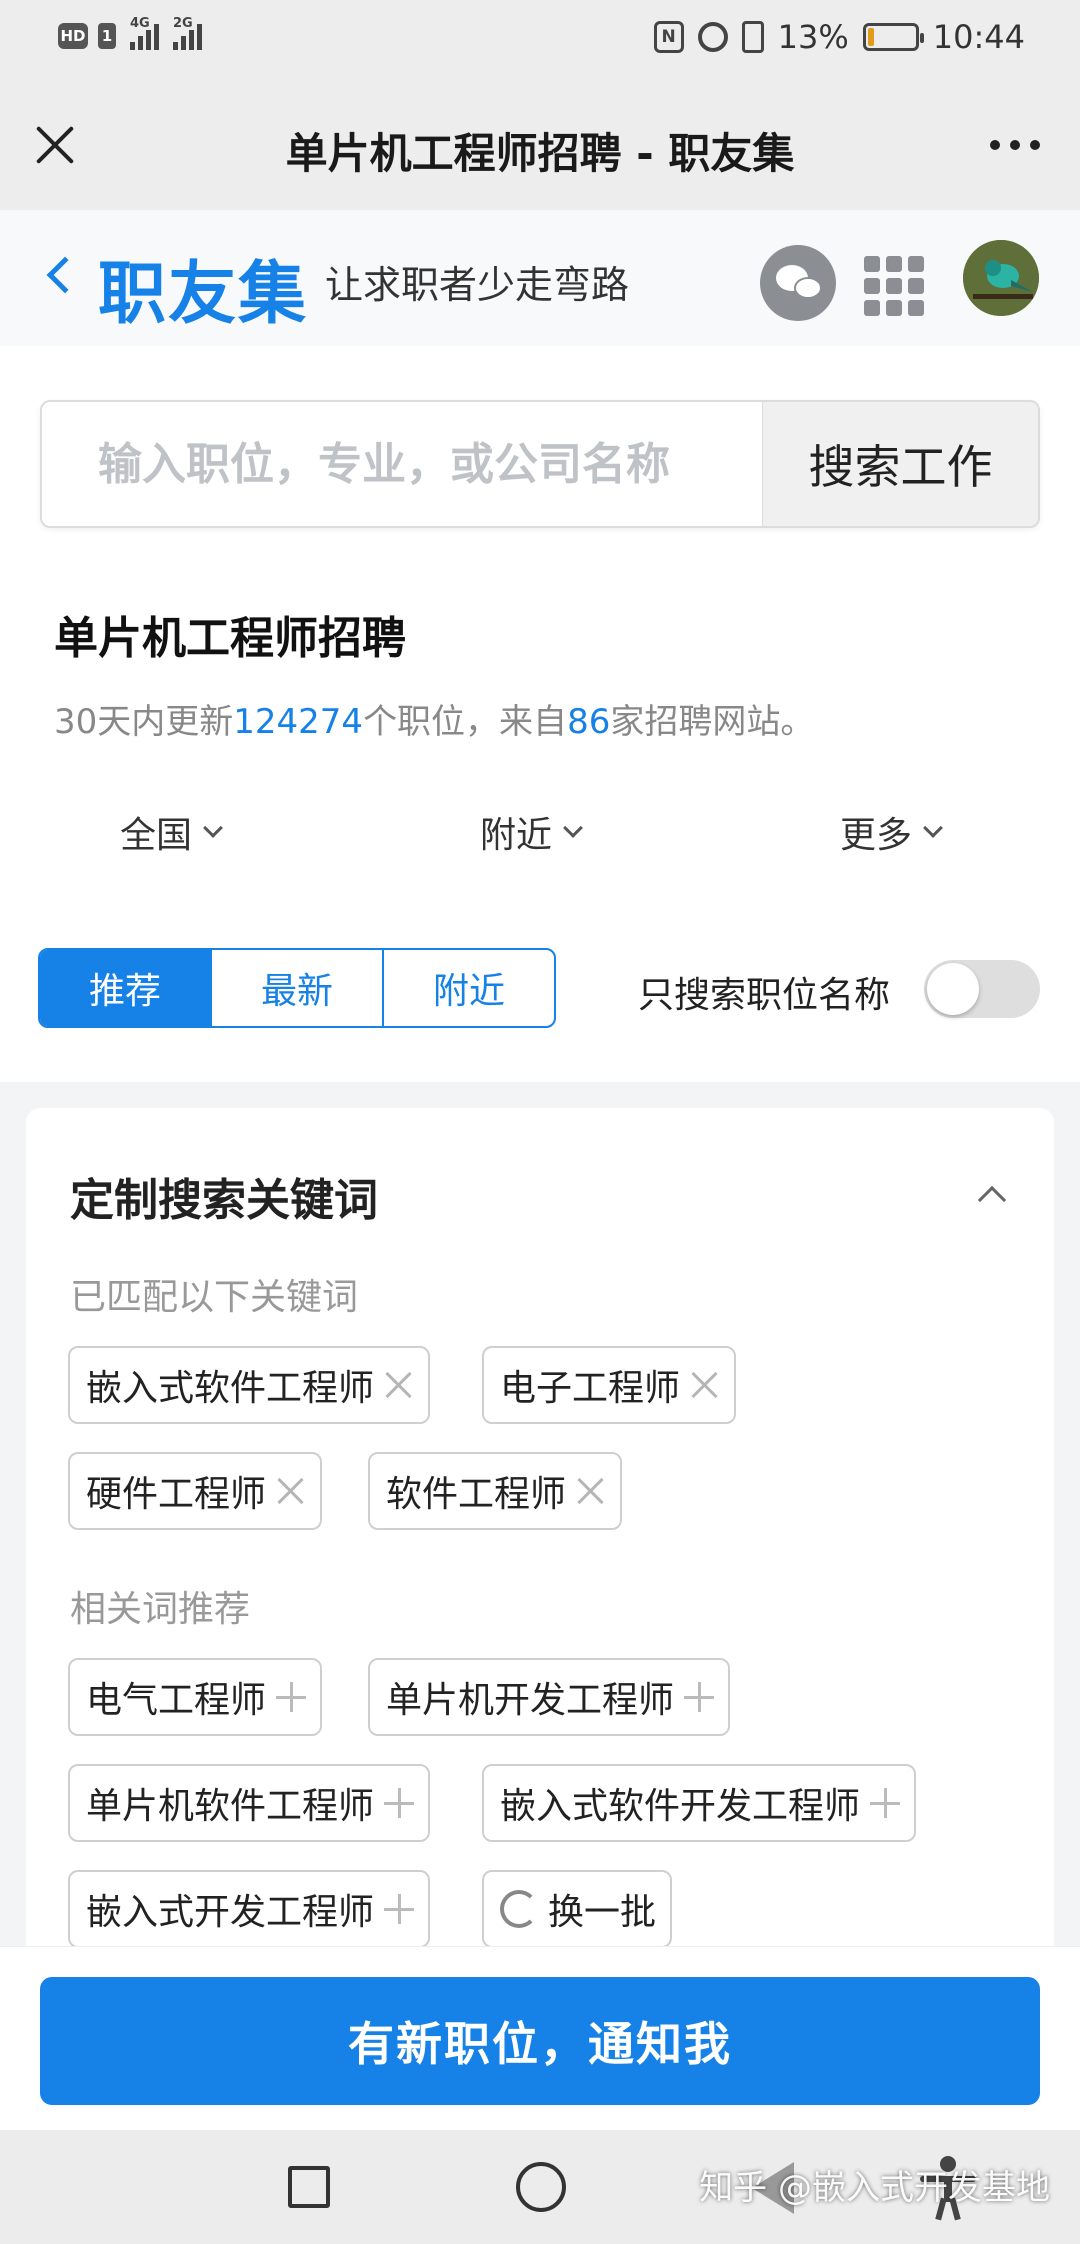  What do you see at coordinates (298, 722) in the screenshot?
I see `job-count: 124274` at bounding box center [298, 722].